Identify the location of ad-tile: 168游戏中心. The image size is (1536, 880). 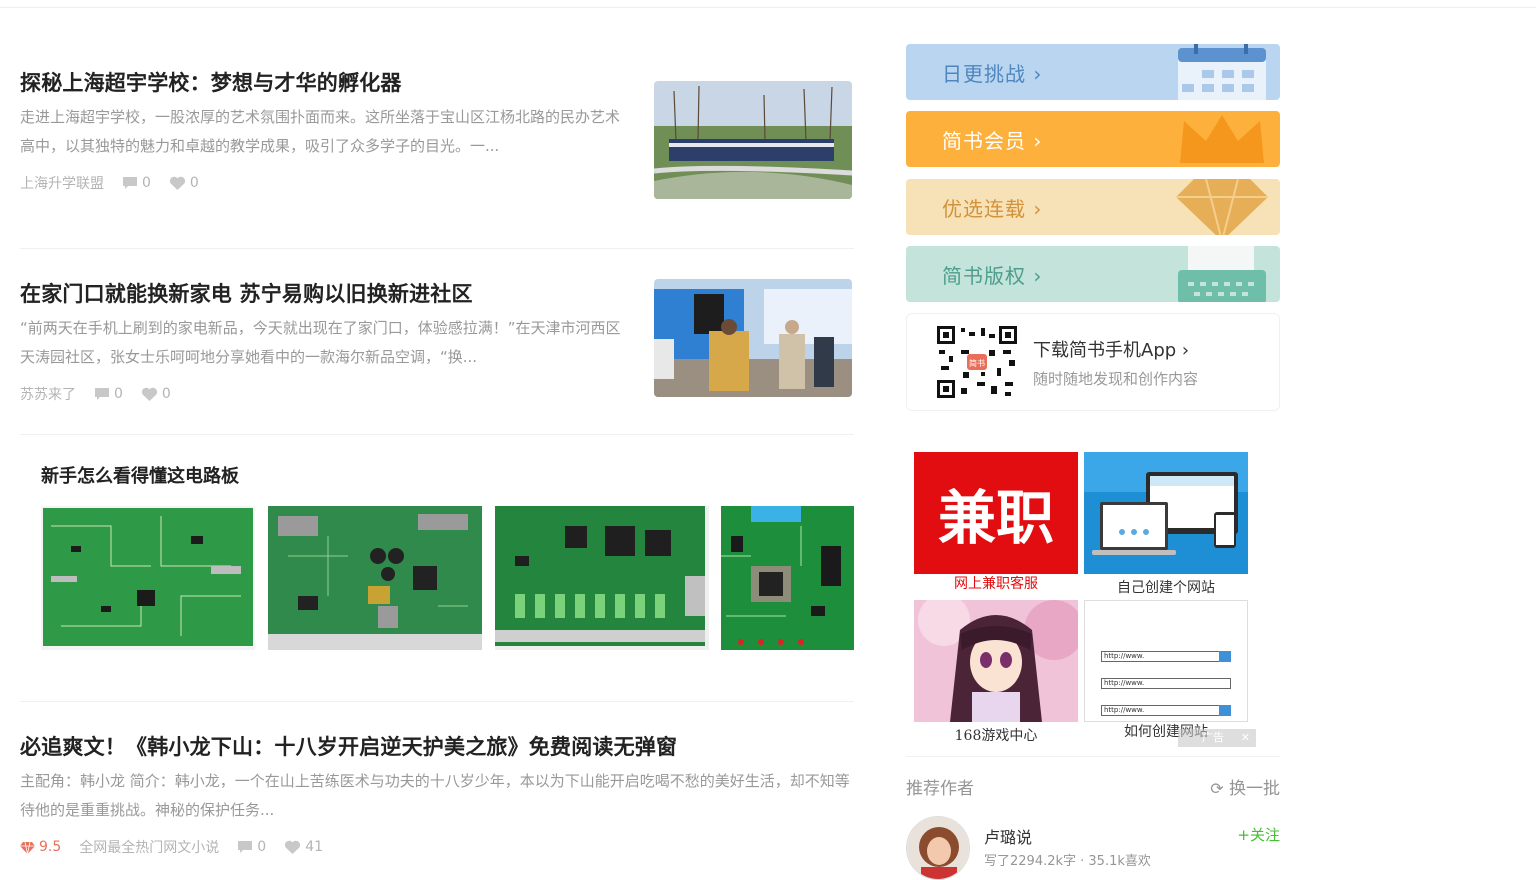
(999, 670).